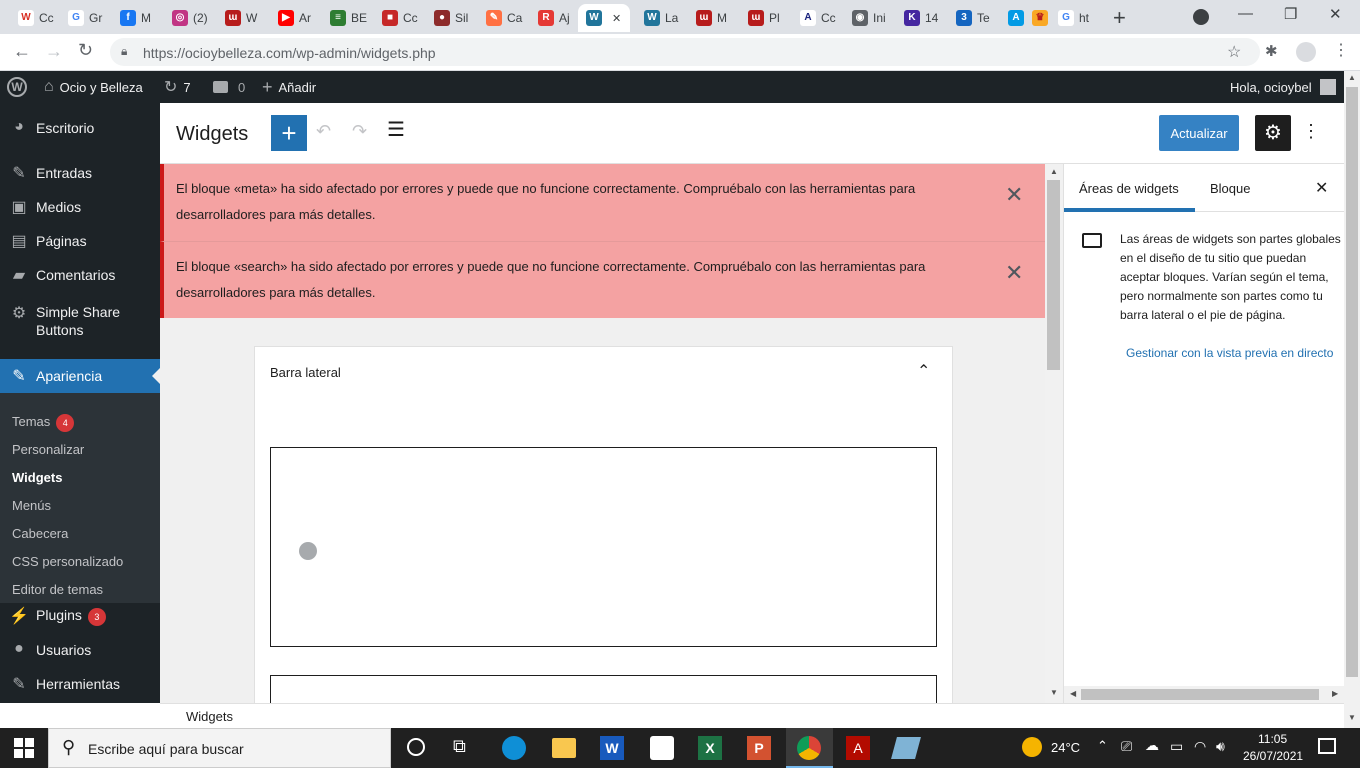  Describe the element at coordinates (359, 131) in the screenshot. I see `redo-icon: ↷` at that location.